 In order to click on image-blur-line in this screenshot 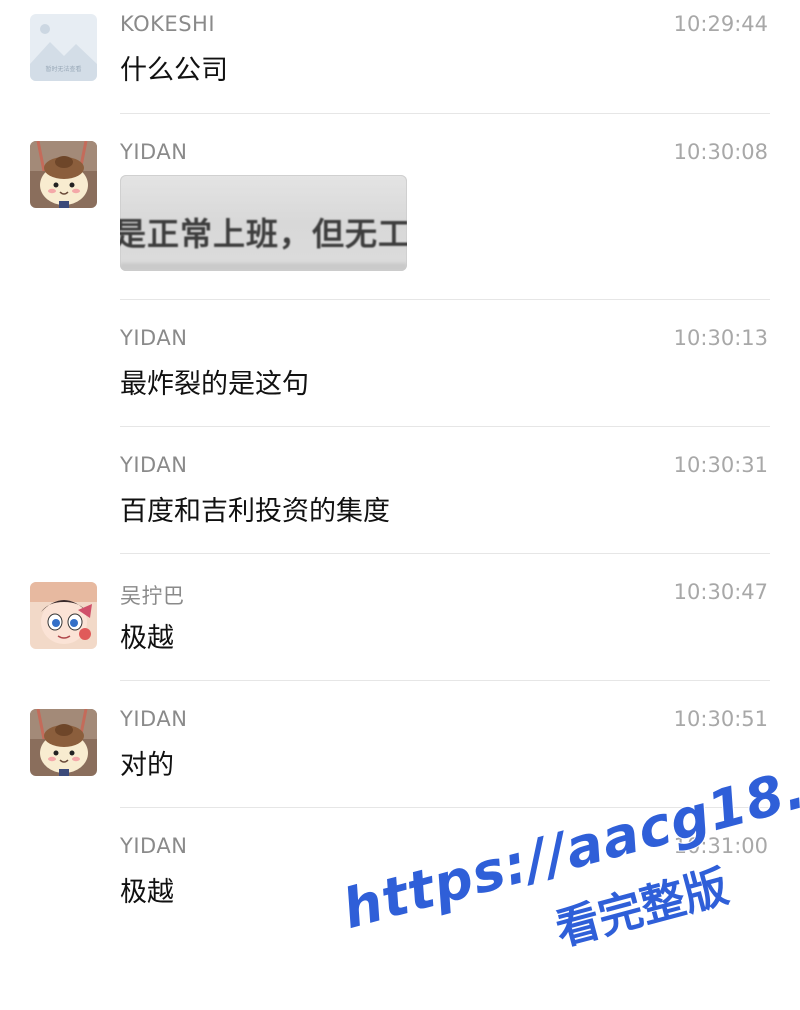, I will do `click(263, 267)`.